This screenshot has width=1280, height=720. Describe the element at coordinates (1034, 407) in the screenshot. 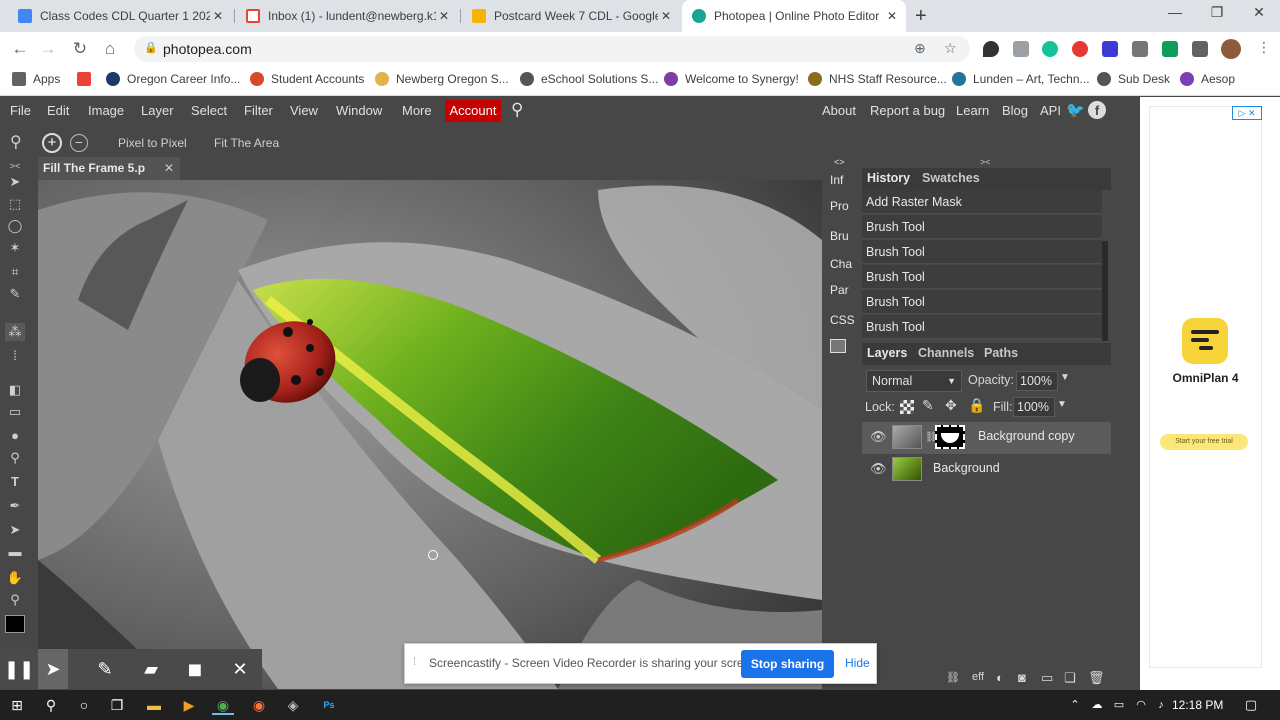

I see `fill-input: 100%` at that location.